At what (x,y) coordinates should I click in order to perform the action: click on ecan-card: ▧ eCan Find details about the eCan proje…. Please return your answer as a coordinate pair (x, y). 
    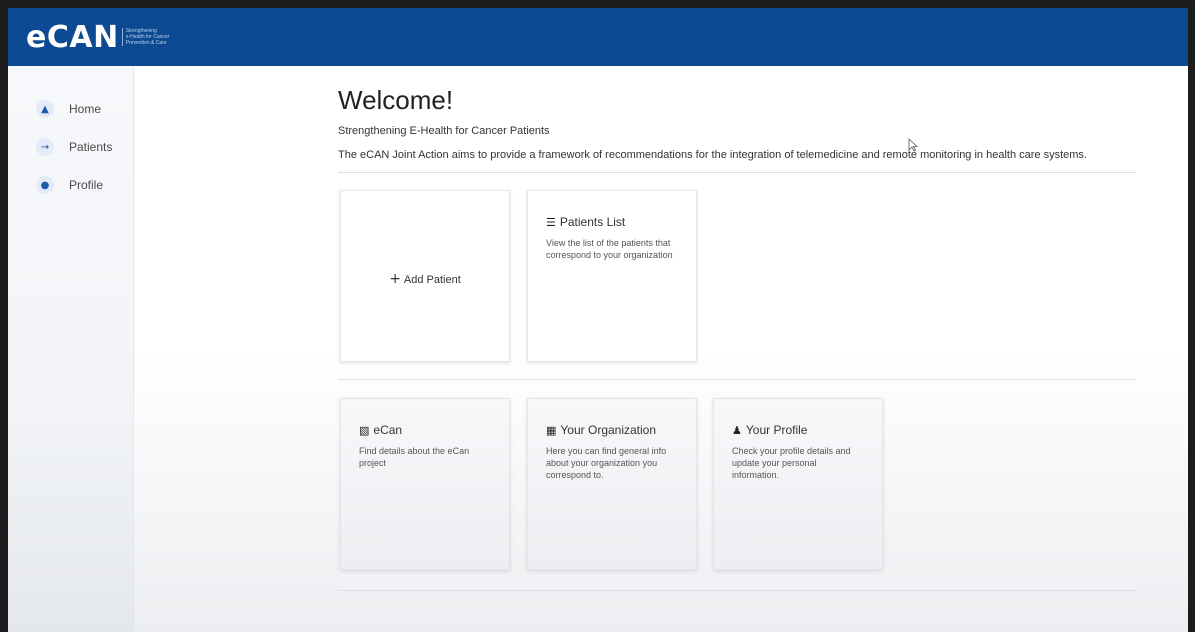
    Looking at the image, I should click on (425, 484).